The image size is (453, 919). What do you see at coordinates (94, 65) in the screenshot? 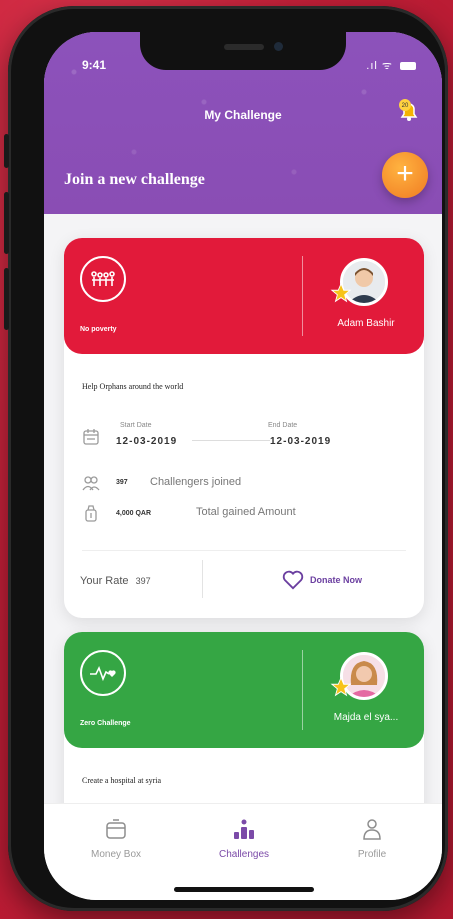
I see `status-time: 9:41` at bounding box center [94, 65].